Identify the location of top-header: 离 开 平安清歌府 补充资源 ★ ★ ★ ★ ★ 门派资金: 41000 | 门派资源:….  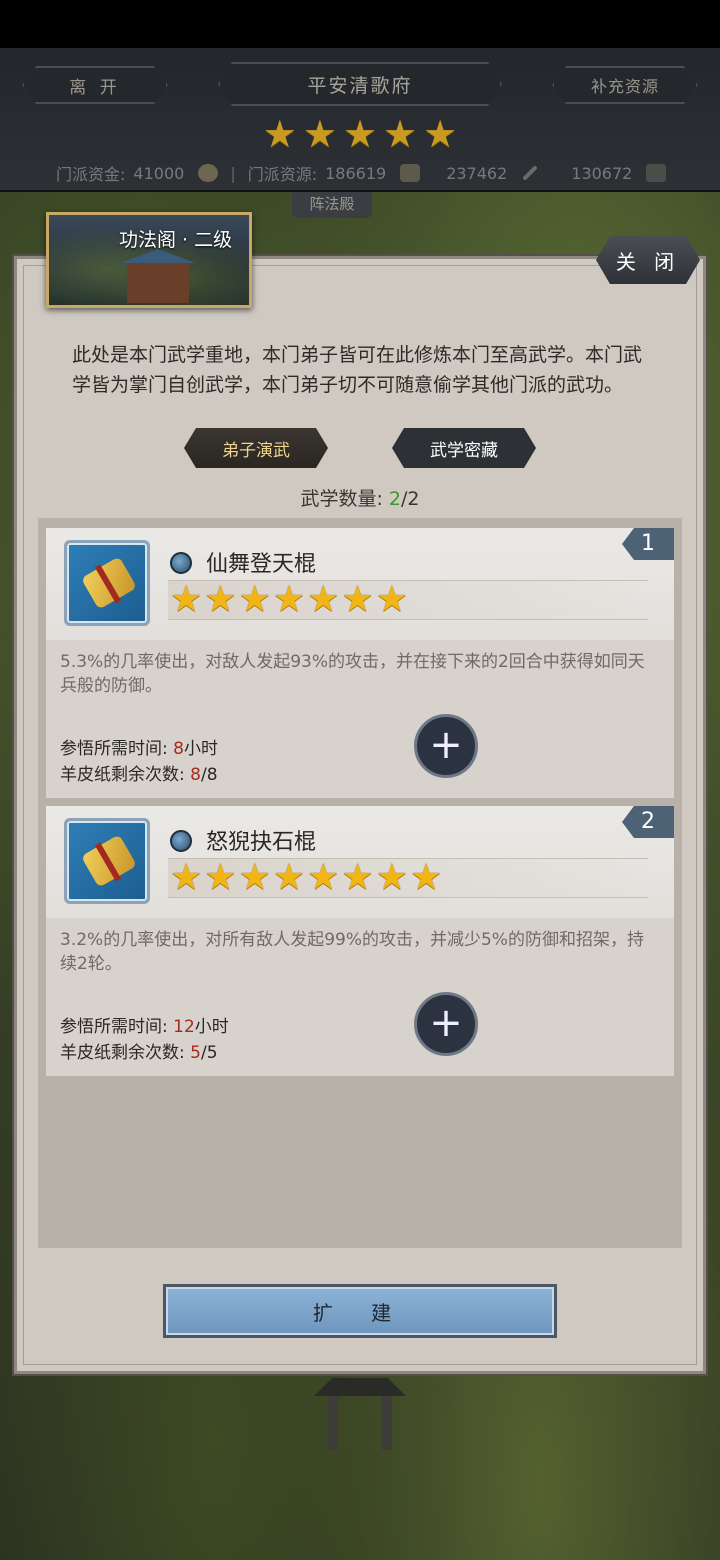
(360, 120).